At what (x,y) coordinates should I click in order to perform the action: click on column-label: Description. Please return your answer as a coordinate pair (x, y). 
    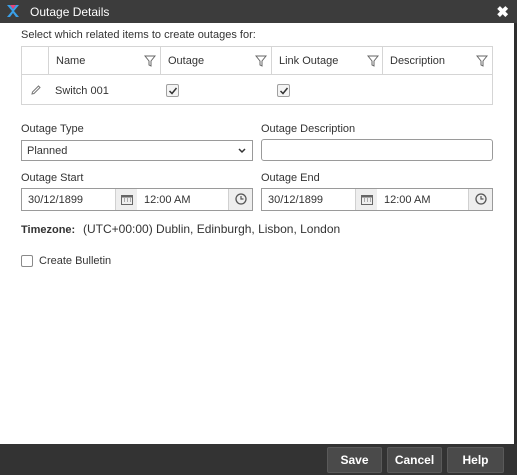
    Looking at the image, I should click on (418, 61).